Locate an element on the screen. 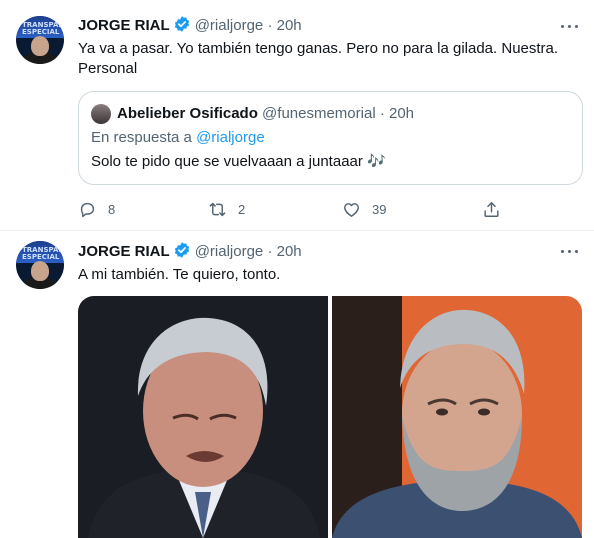 This screenshot has height=538, width=594. like-button: 39 is located at coordinates (364, 209).